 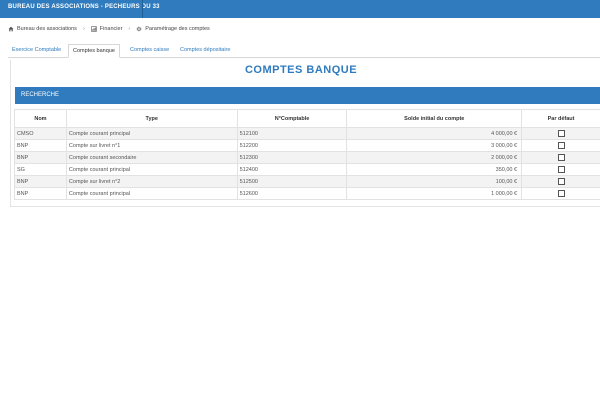 I want to click on chart-icon, so click(x=94, y=29).